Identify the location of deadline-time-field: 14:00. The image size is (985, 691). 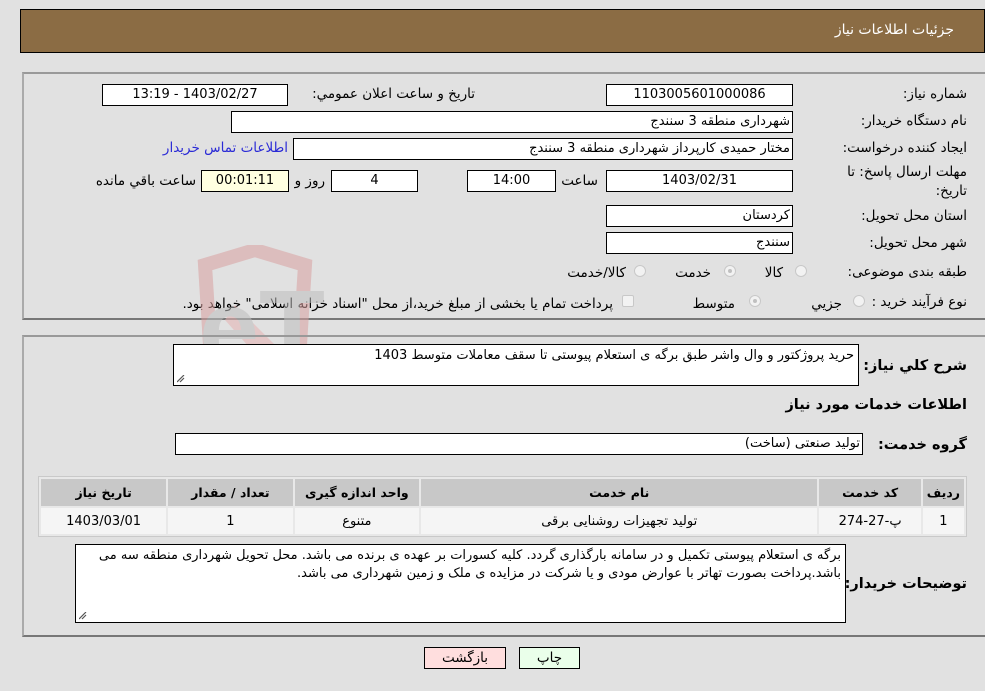
(511, 181).